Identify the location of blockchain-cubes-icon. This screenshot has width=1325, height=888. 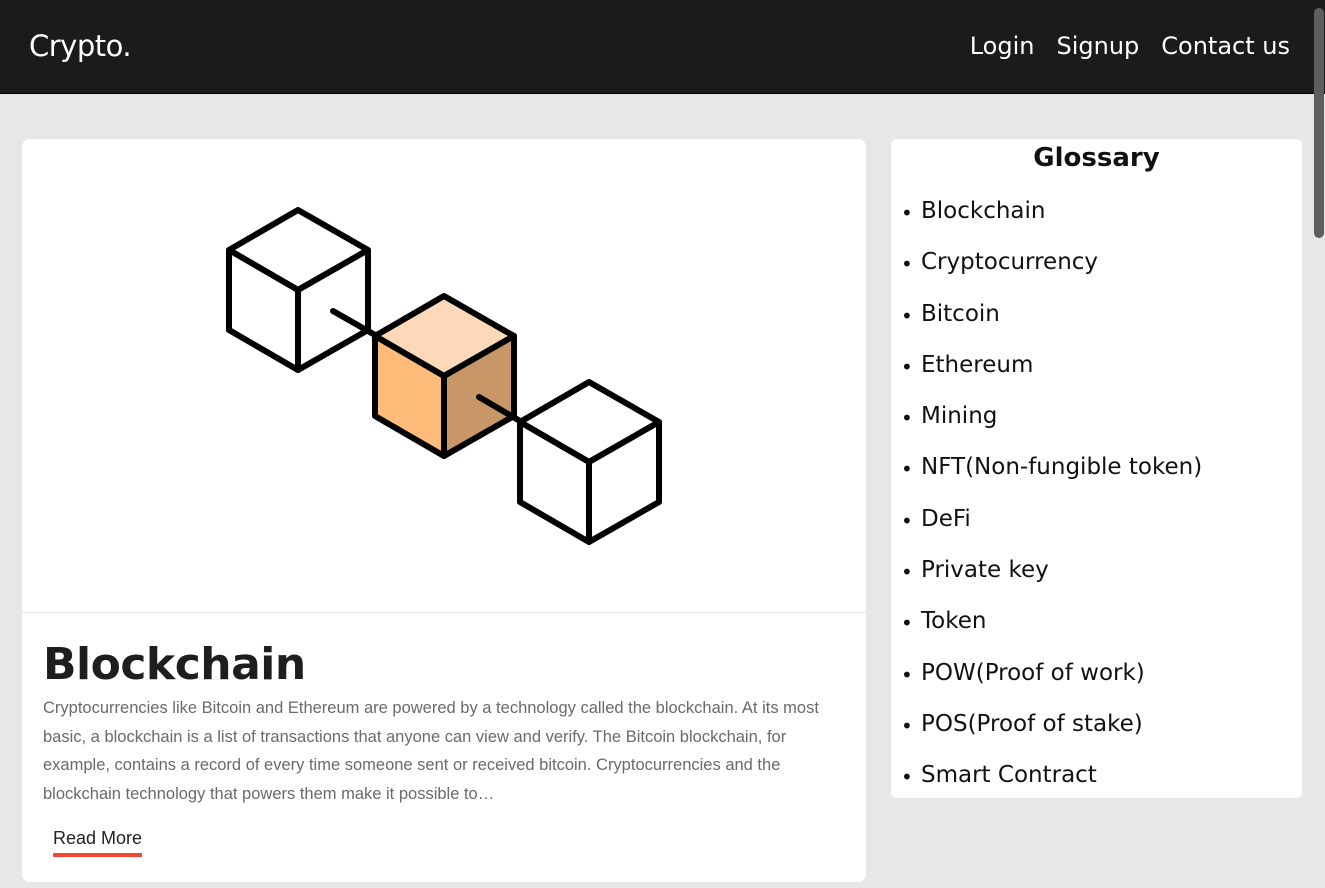
(444, 376).